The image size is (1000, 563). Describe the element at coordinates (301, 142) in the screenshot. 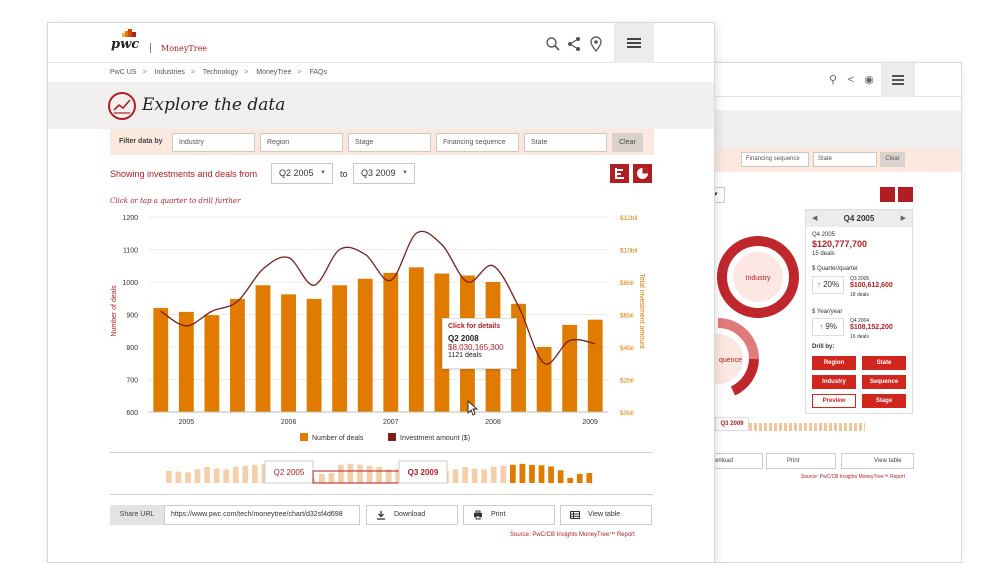

I see `filter-region-input: Region` at that location.